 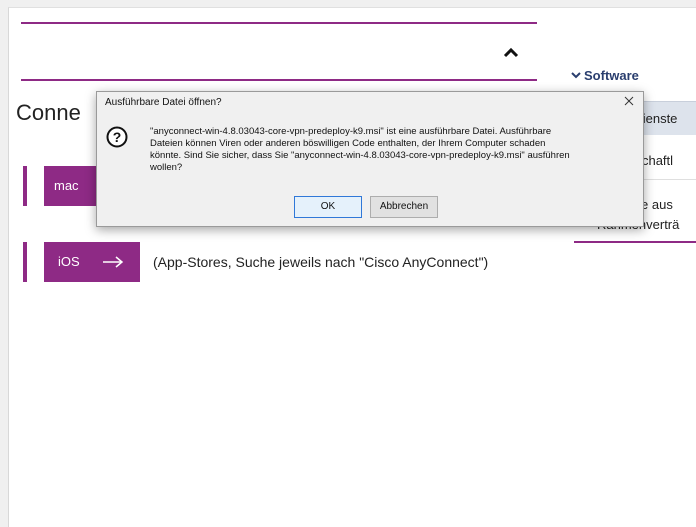 What do you see at coordinates (163, 102) in the screenshot?
I see `dialog-title: Ausführbare Datei öffnen?` at bounding box center [163, 102].